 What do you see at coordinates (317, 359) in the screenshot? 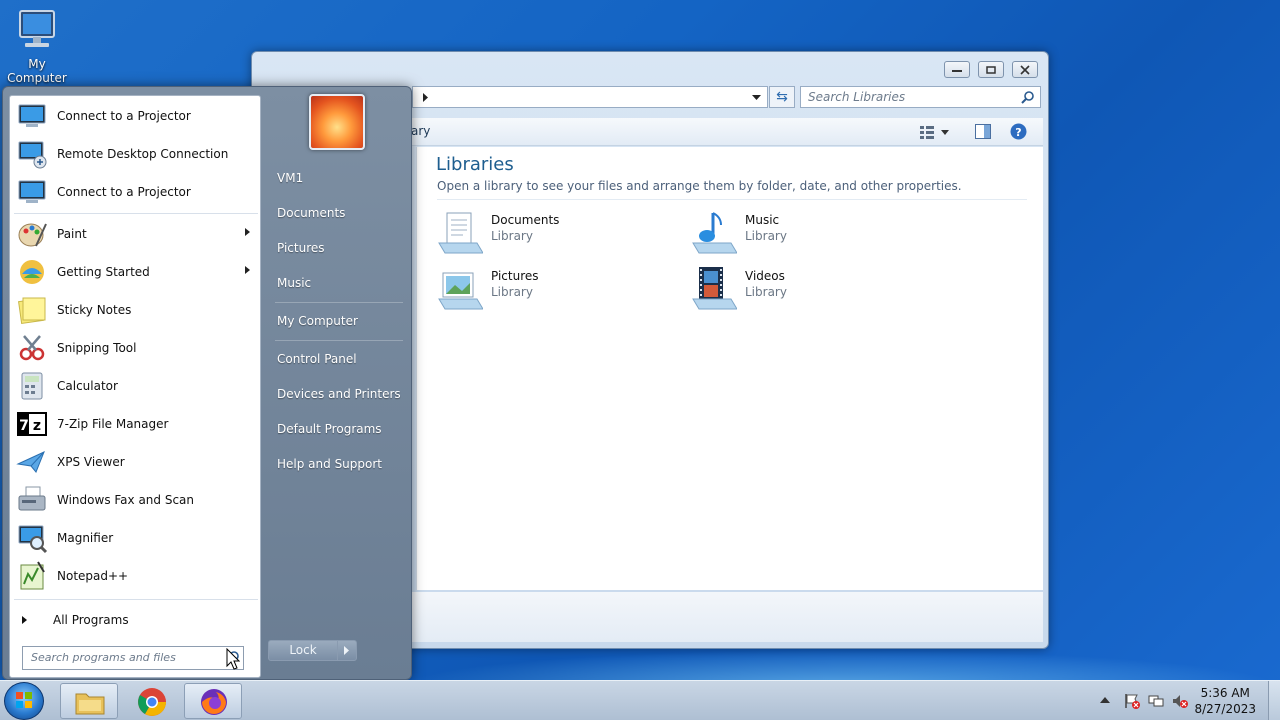
I see `start-right-item-control-panel: Control Panel` at bounding box center [317, 359].